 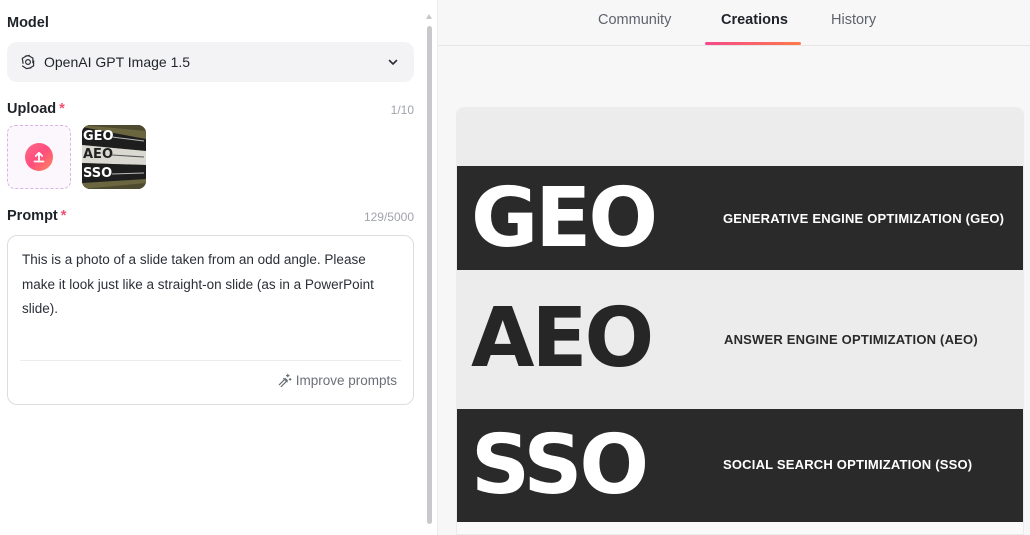 I want to click on upload-label-text: Upload, so click(x=32, y=109).